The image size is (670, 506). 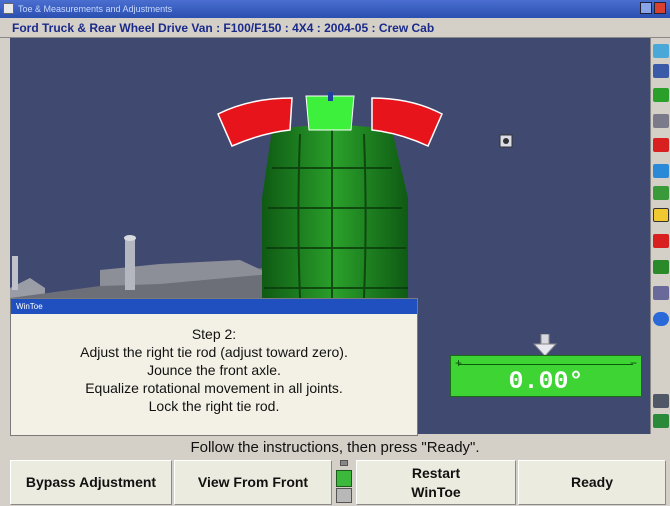 What do you see at coordinates (214, 406) in the screenshot?
I see `instruction-line: Lock the right tie rod.` at bounding box center [214, 406].